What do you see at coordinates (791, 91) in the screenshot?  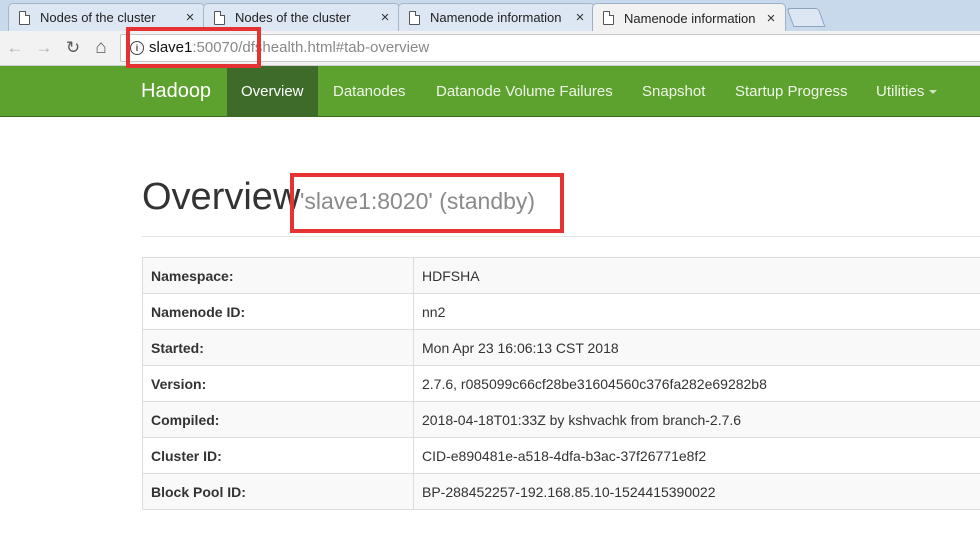 I see `nav-startup-progress: Startup Progress` at bounding box center [791, 91].